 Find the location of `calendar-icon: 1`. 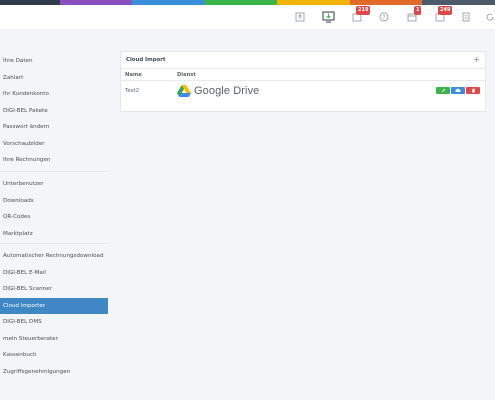

calendar-icon: 1 is located at coordinates (413, 15).